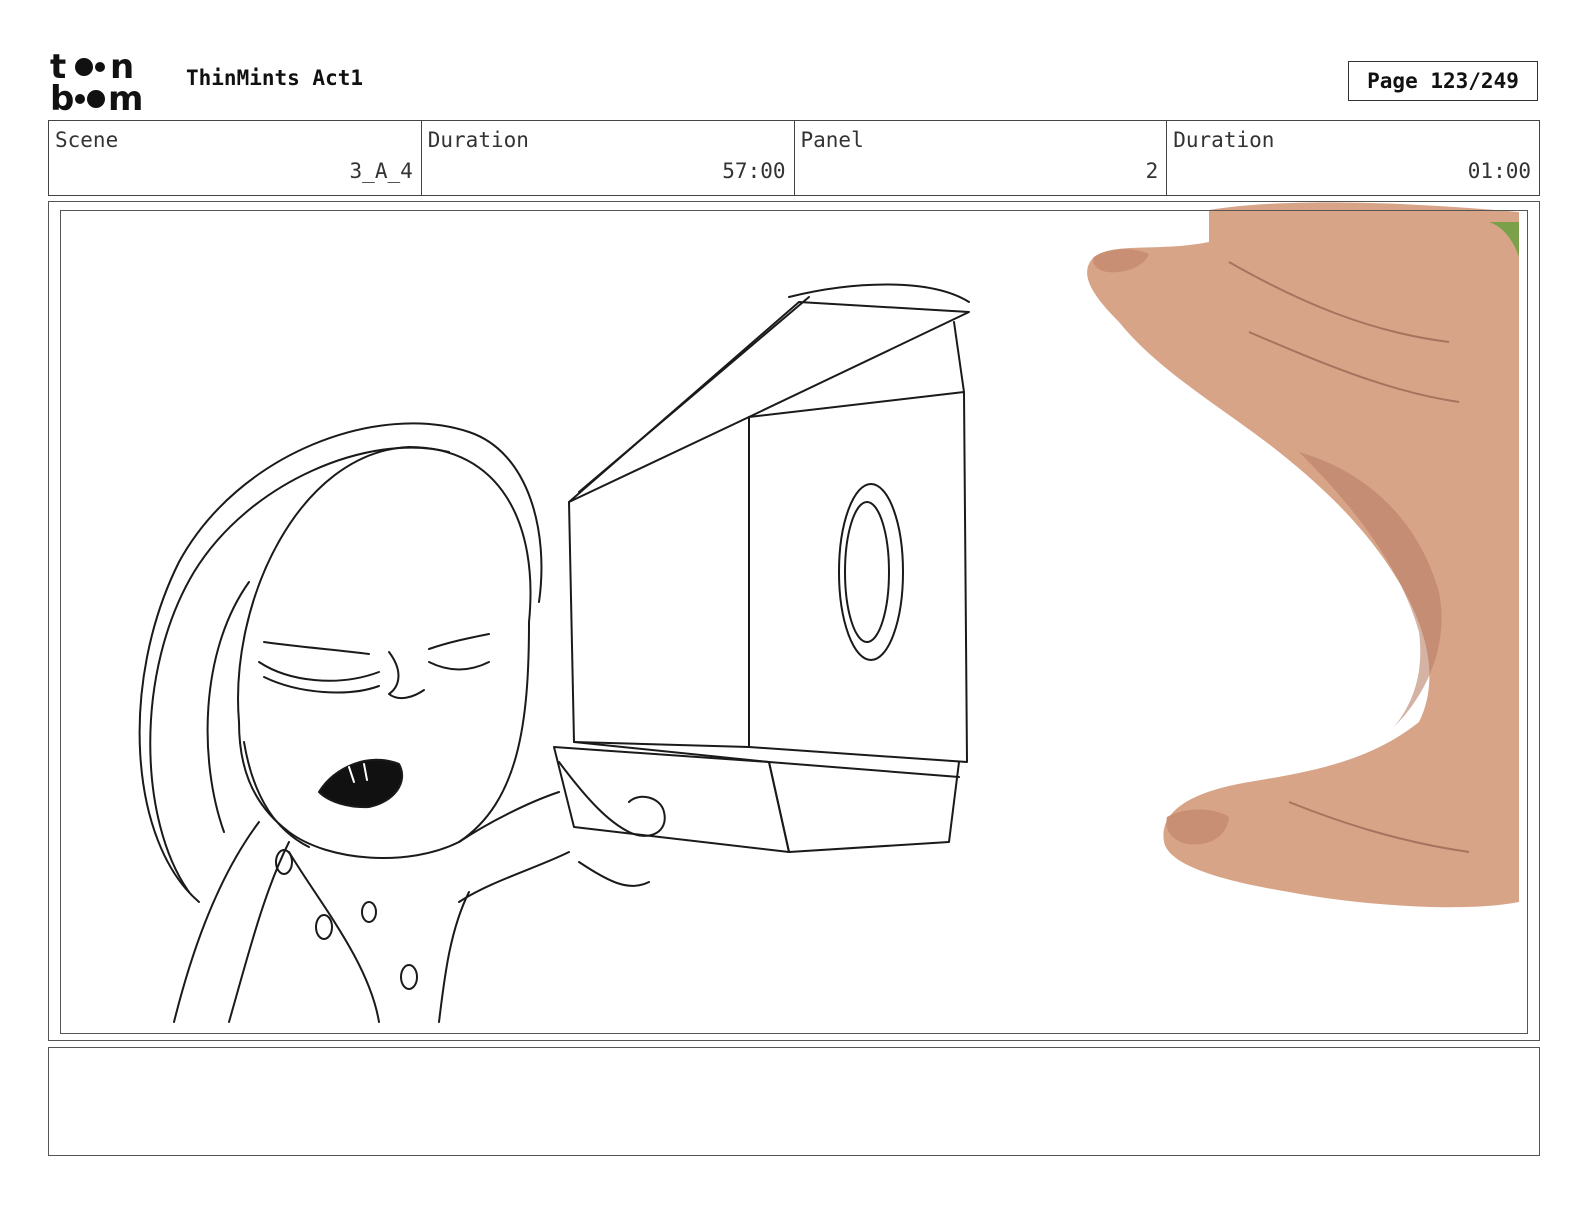 The width and height of the screenshot is (1584, 1224). I want to click on panel-notes-box, so click(794, 1101).